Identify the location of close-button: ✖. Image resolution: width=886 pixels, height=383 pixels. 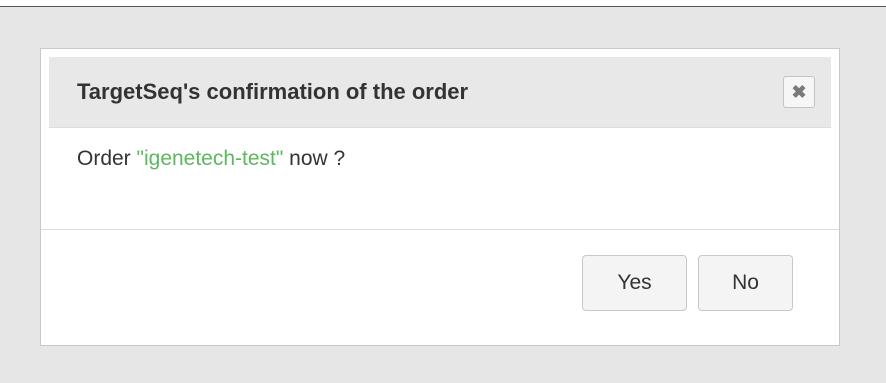
(799, 92).